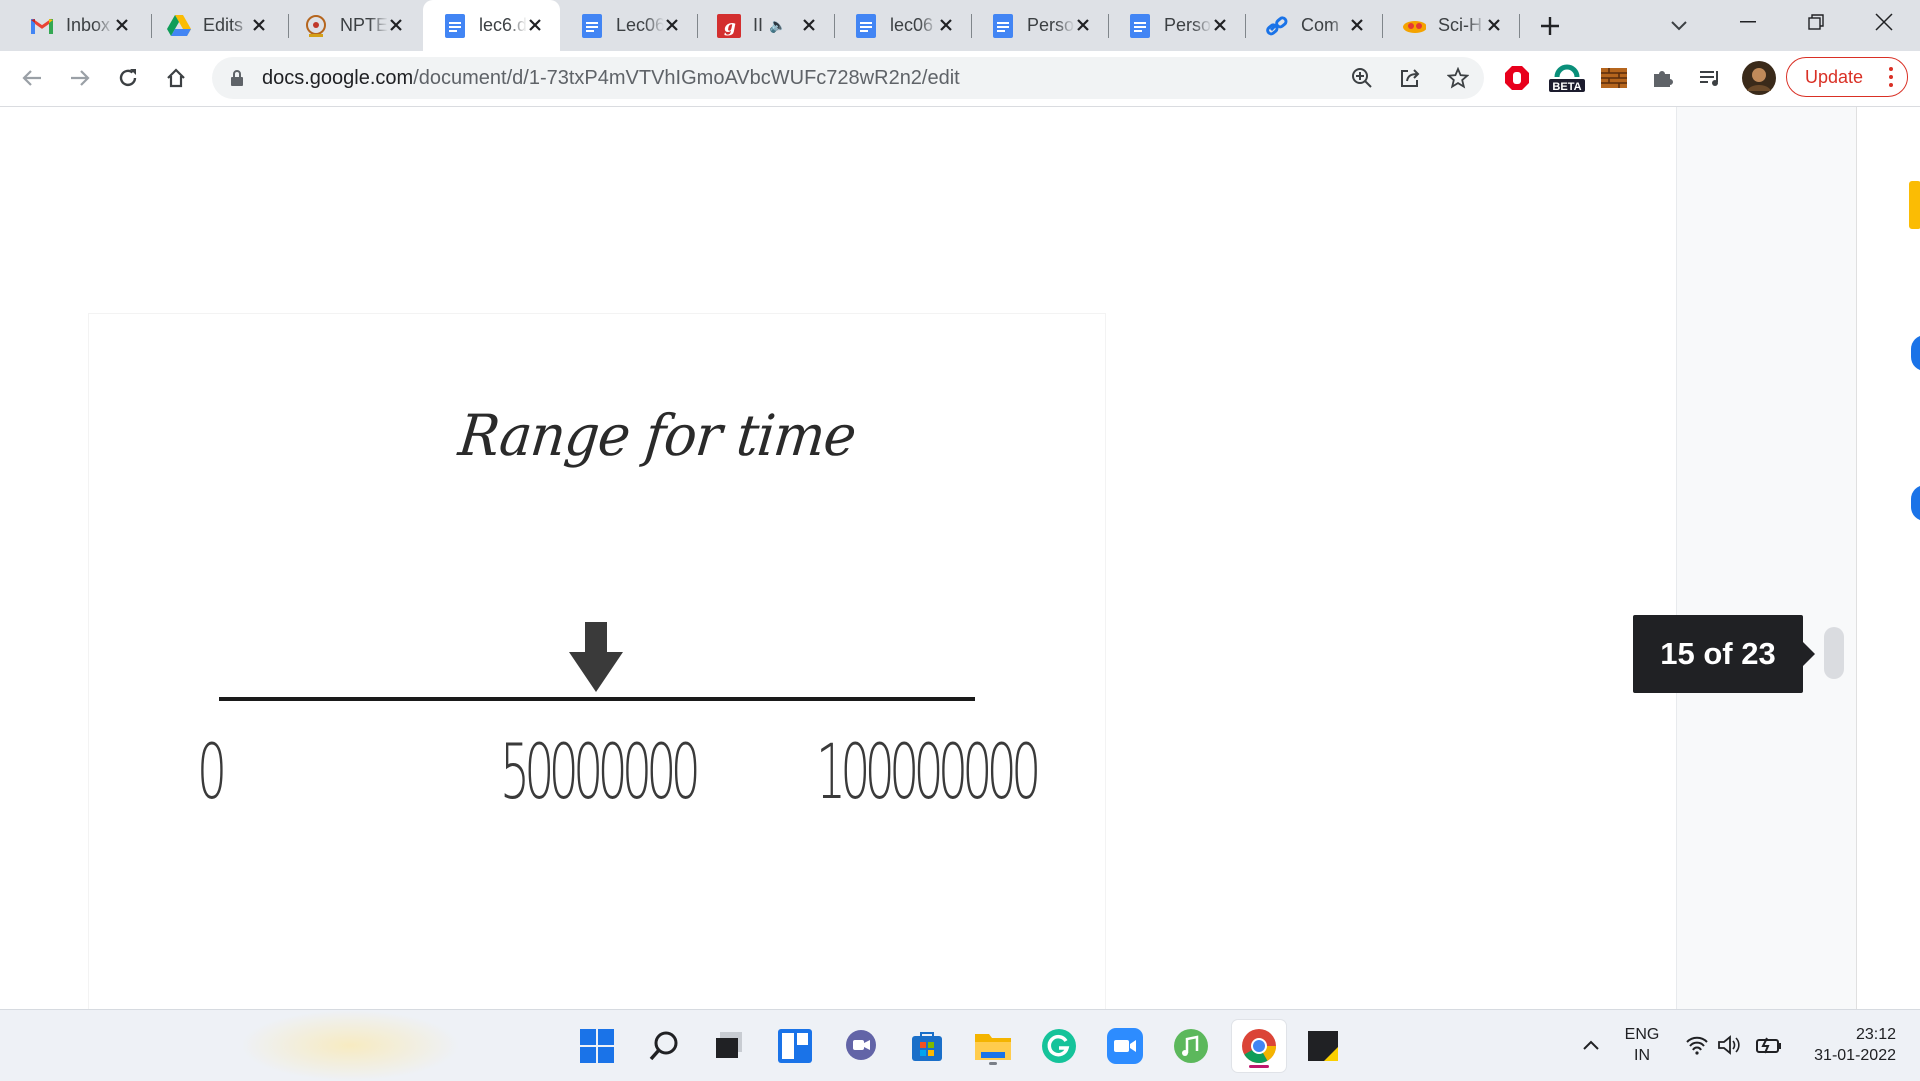  Describe the element at coordinates (596, 657) in the screenshot. I see `down-arrow-icon` at that location.